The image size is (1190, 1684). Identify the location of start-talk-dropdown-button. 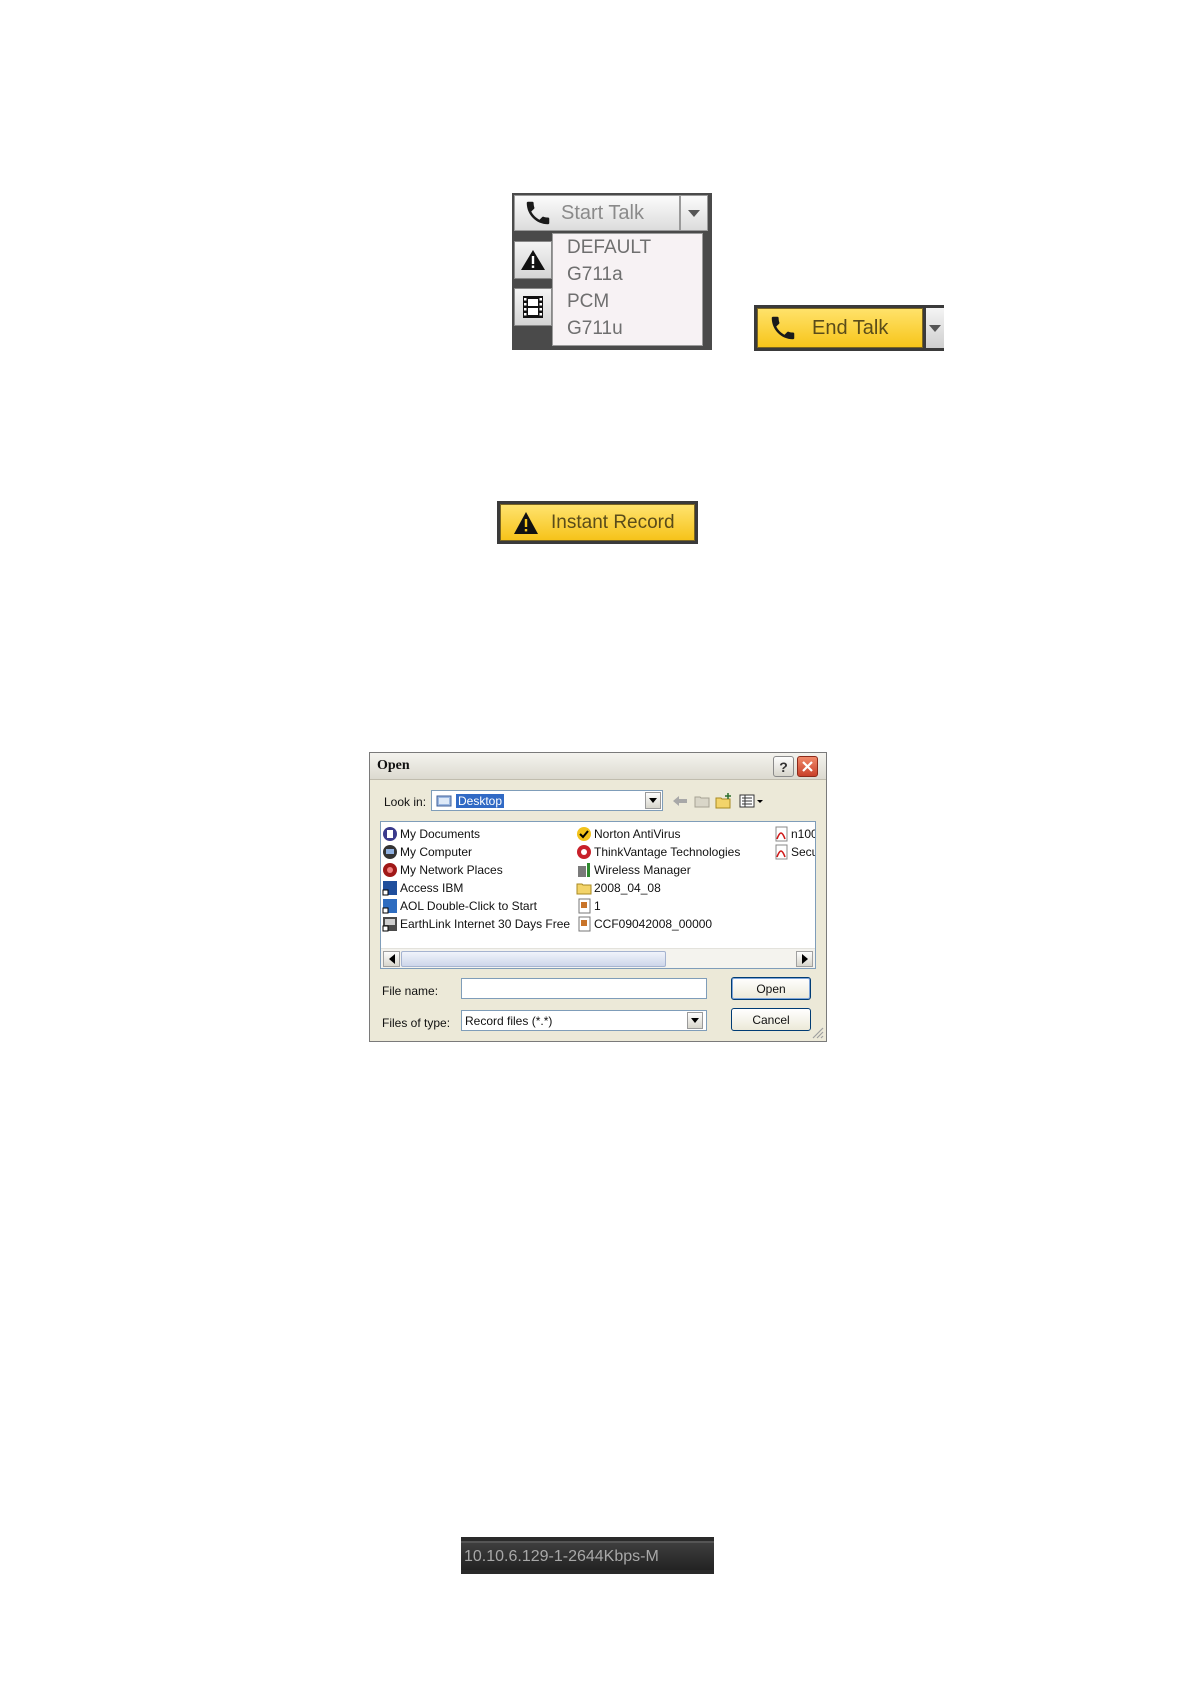
(694, 213).